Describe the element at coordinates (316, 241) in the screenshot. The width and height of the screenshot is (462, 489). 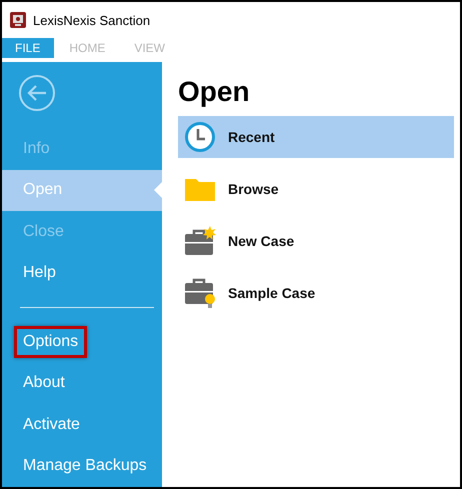
I see `open-option: New Case` at that location.